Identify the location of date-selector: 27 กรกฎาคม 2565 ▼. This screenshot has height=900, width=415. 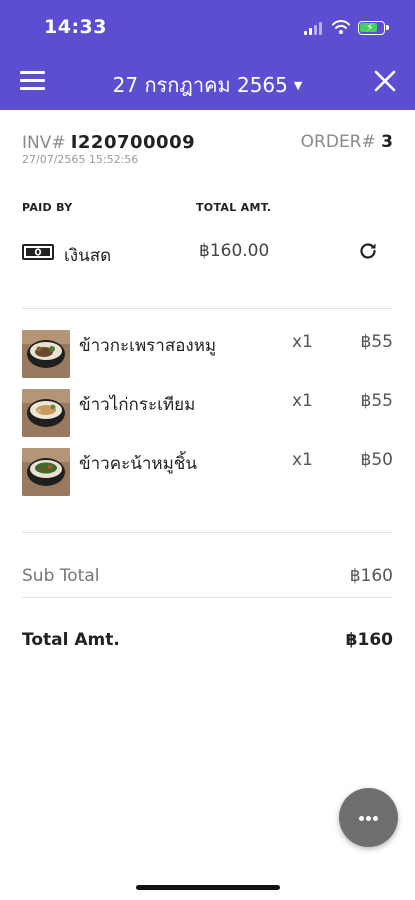
(207, 85).